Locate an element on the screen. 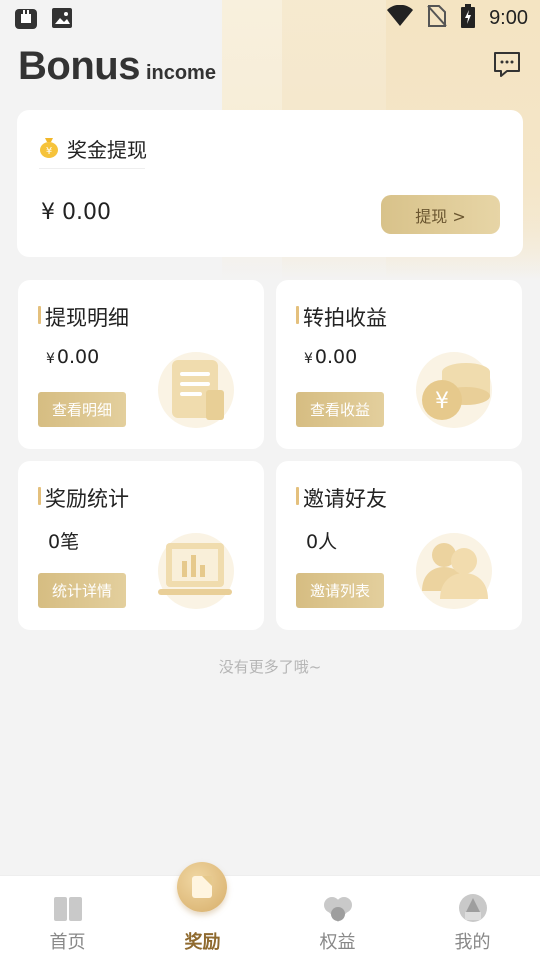 Image resolution: width=540 pixels, height=961 pixels. chat-icon is located at coordinates (507, 64).